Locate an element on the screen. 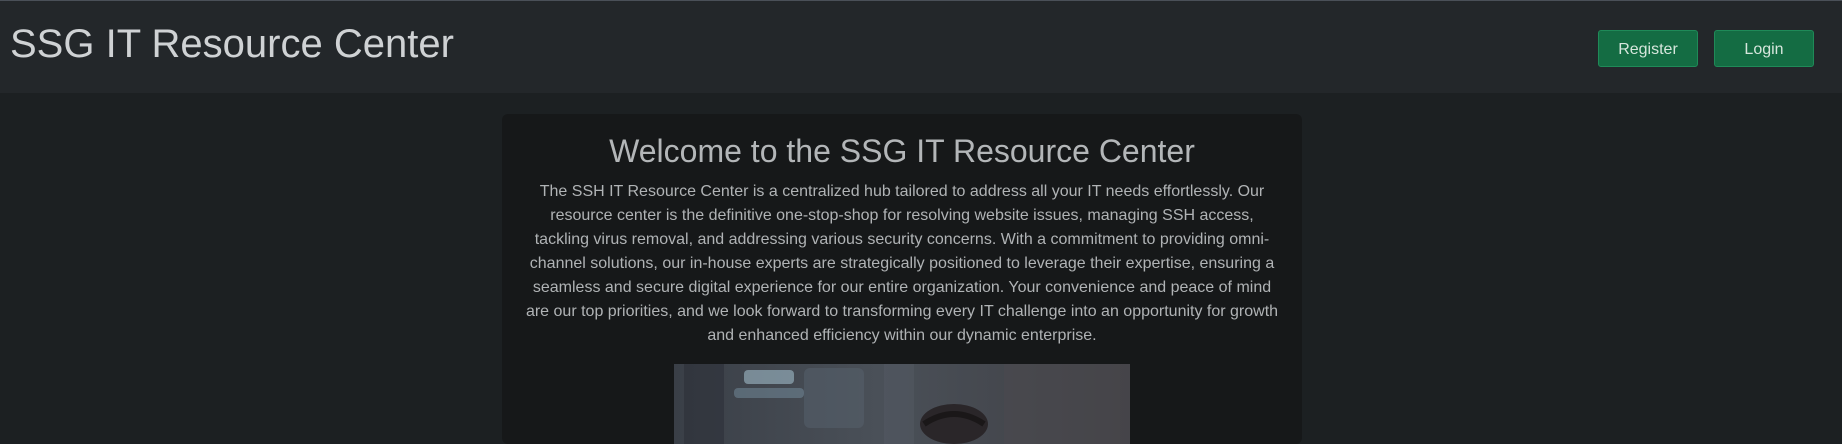 The width and height of the screenshot is (1842, 444). login-button: Login is located at coordinates (1764, 48).